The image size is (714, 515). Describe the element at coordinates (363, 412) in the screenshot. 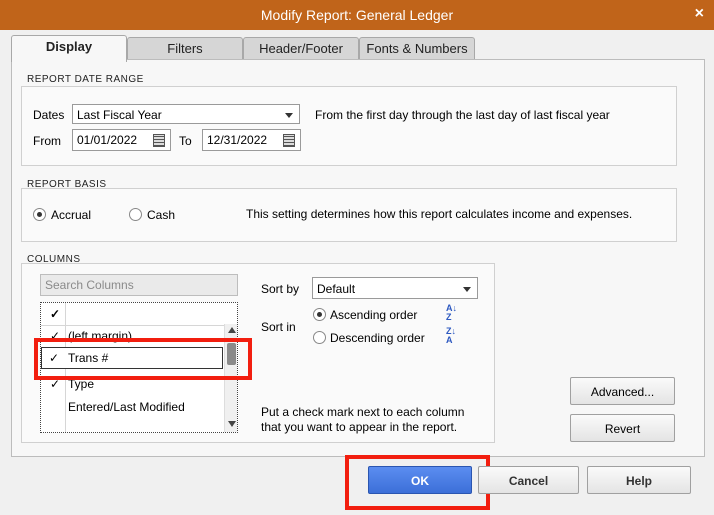

I see `columns-help-line-1: Put a check mark next to each column` at that location.